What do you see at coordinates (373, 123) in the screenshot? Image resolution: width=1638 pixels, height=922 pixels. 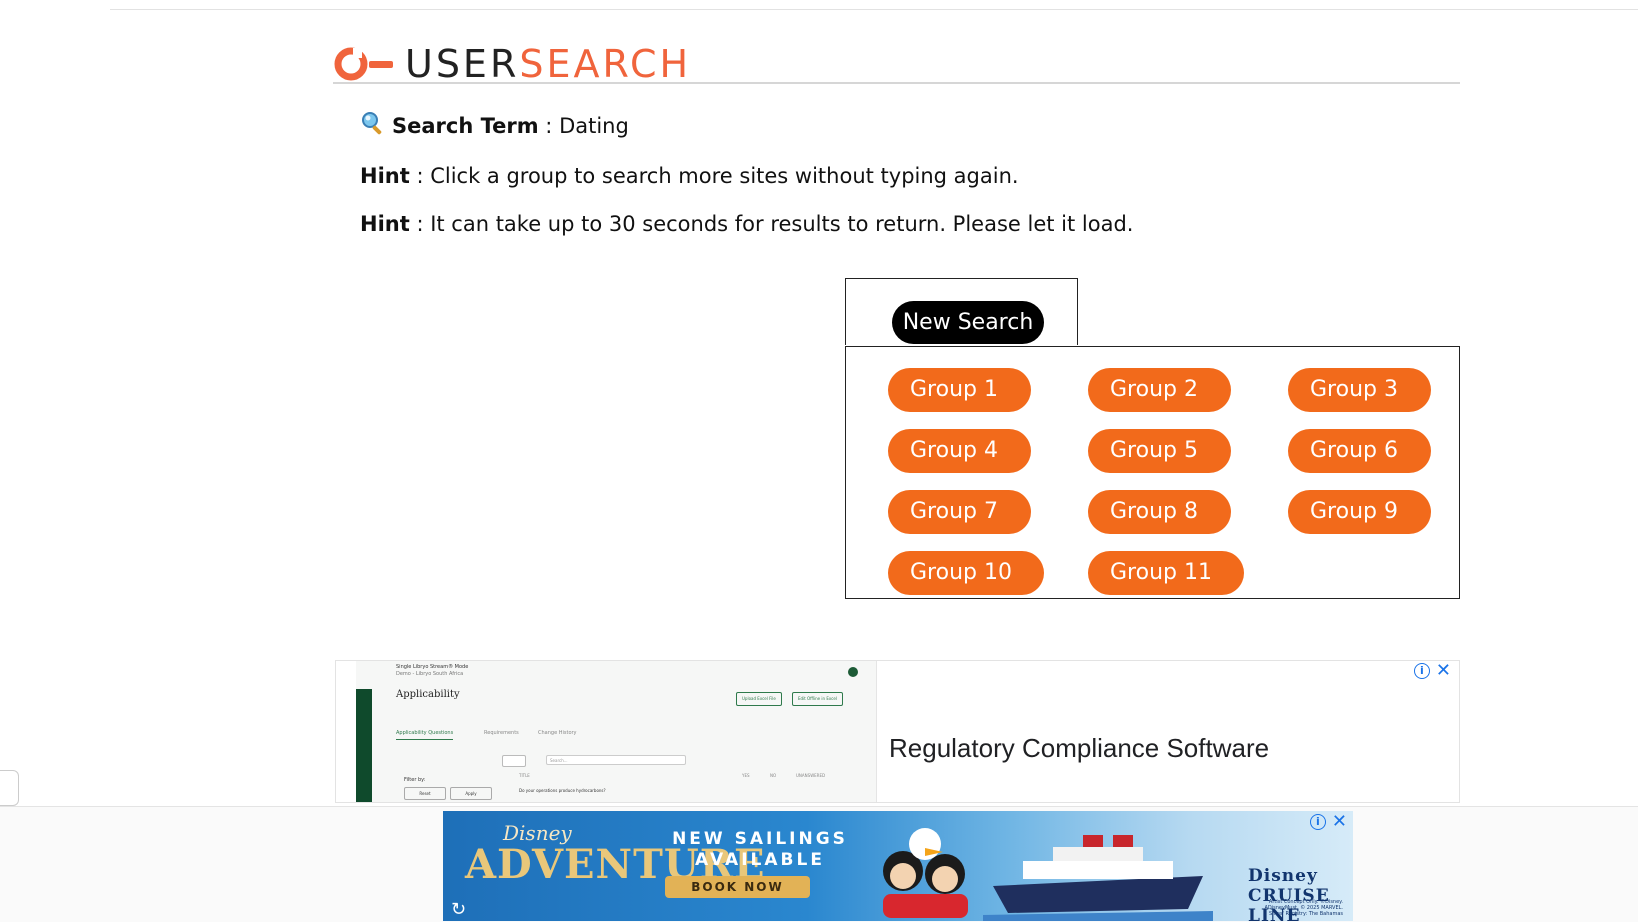 I see `magnifier-icon` at bounding box center [373, 123].